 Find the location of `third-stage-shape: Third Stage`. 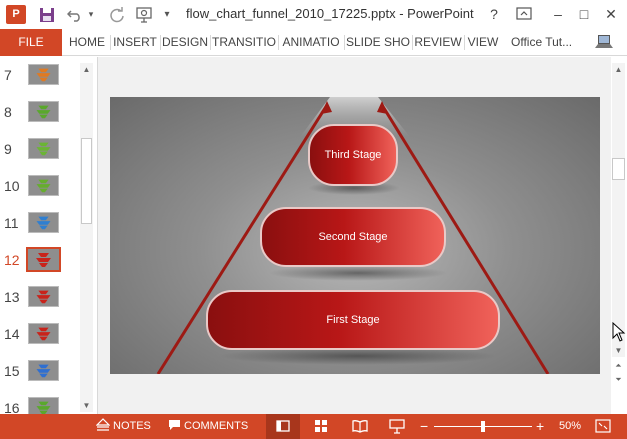

third-stage-shape: Third Stage is located at coordinates (353, 155).